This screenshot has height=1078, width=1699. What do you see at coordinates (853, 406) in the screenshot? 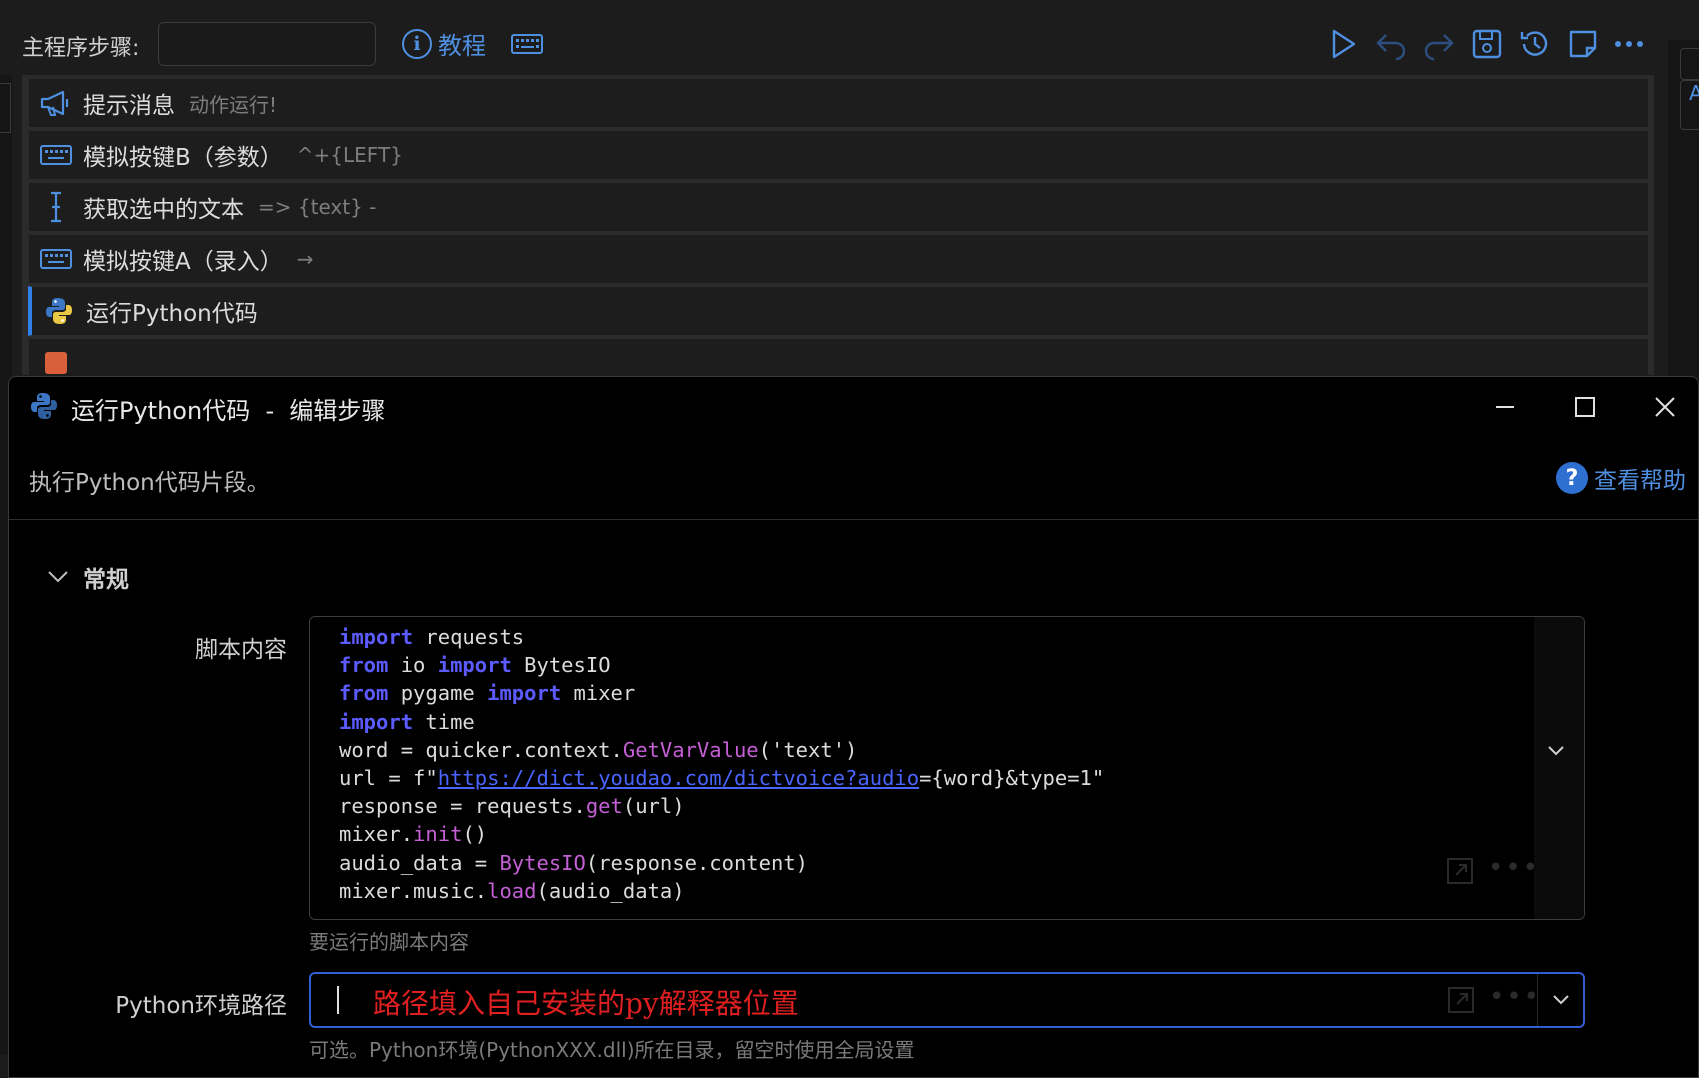
I see `dialog-titlebar: 运行Python代码 - 编辑步骤` at bounding box center [853, 406].